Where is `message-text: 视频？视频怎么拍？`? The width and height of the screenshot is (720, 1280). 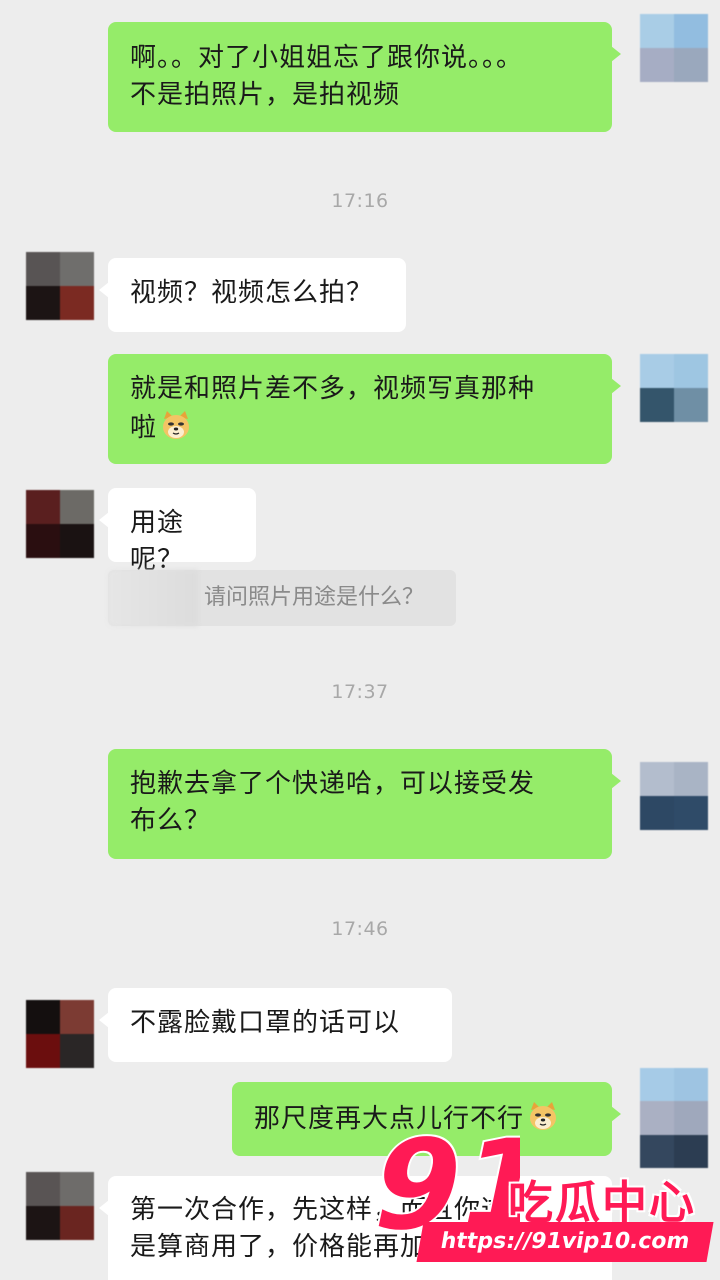
message-text: 视频？视频怎么拍？ is located at coordinates (252, 293).